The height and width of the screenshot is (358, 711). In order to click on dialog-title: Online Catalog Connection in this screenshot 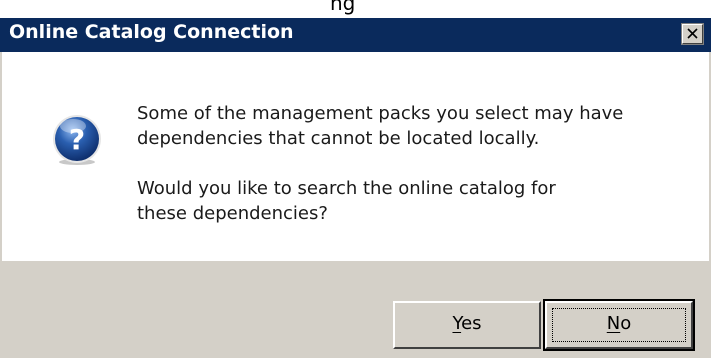, I will do `click(151, 32)`.